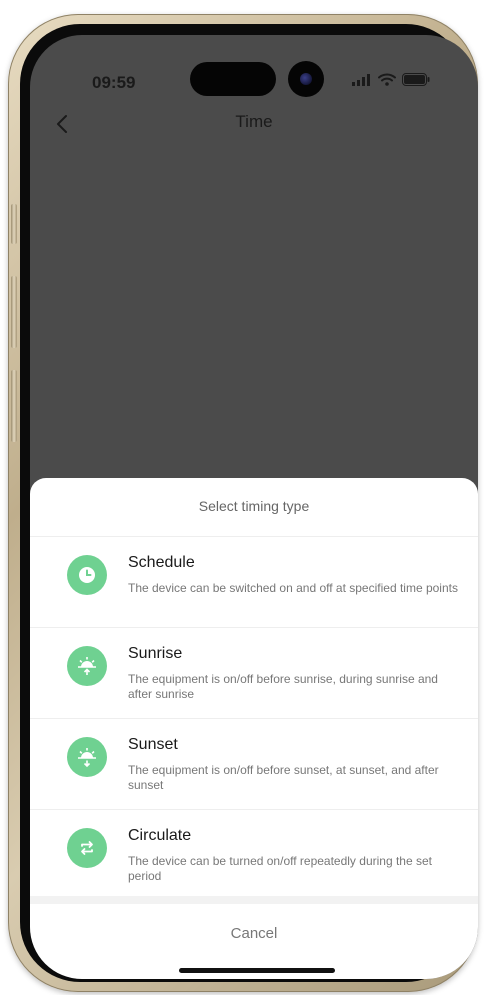  I want to click on volume-up-button, so click(14, 312).